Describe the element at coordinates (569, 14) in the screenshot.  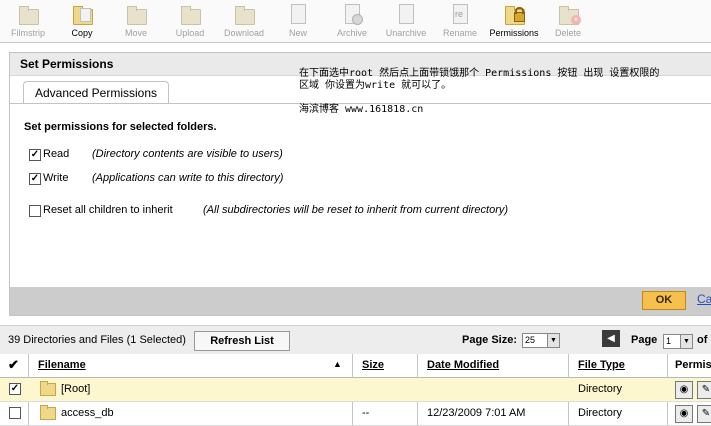
I see `delete-icon: ×` at that location.